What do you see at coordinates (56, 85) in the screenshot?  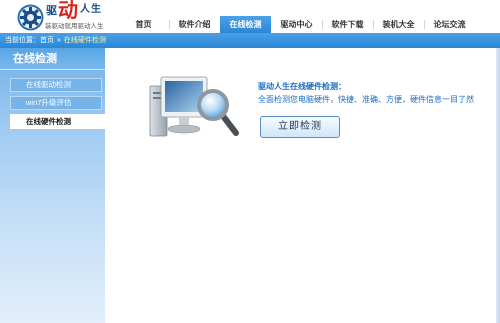 I see `sidebar-item-driver-detect: 在线驱动检测` at bounding box center [56, 85].